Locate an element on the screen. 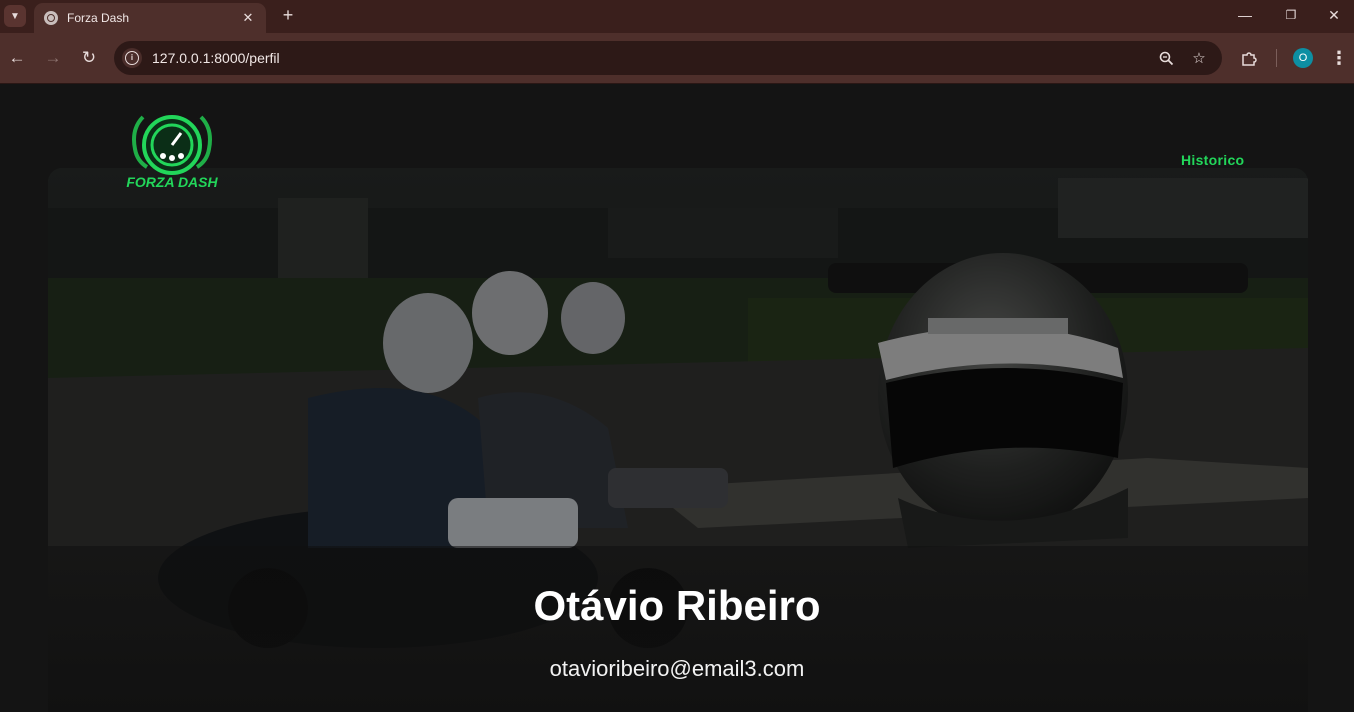 This screenshot has width=1354, height=712. toolbar-separator is located at coordinates (1276, 58).